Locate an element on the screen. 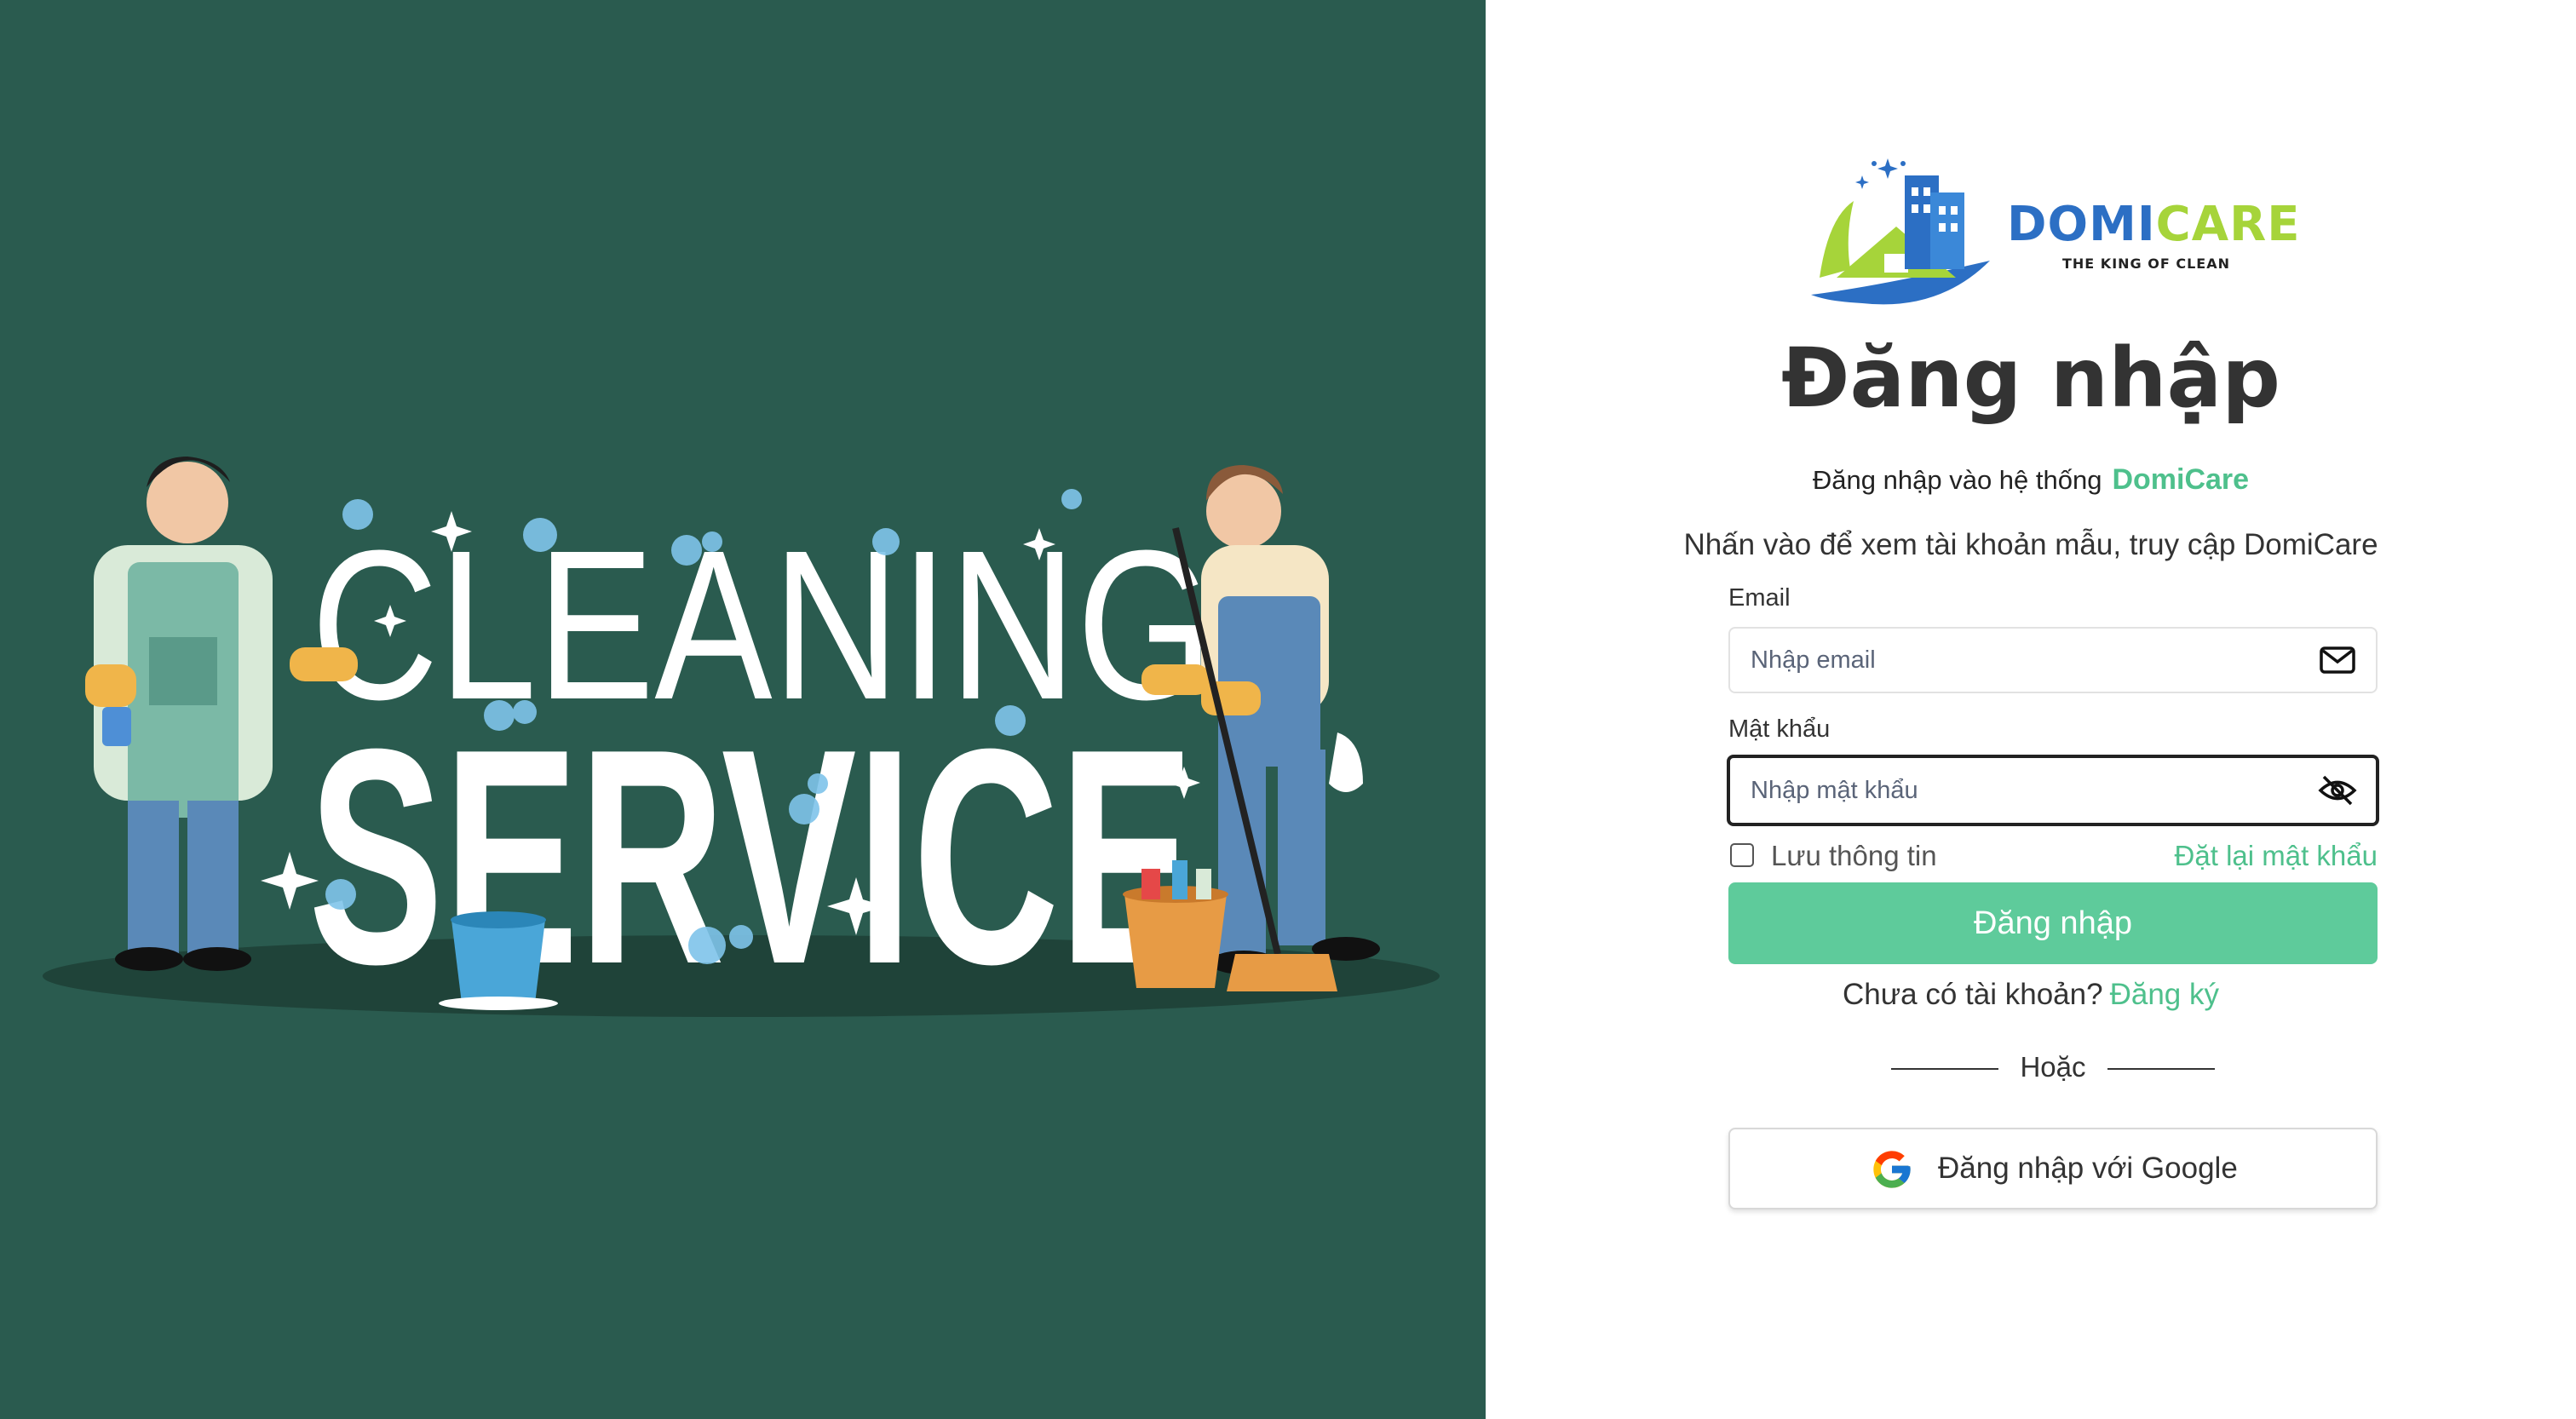 This screenshot has width=2576, height=1419. logo-house-emblem is located at coordinates (1901, 231).